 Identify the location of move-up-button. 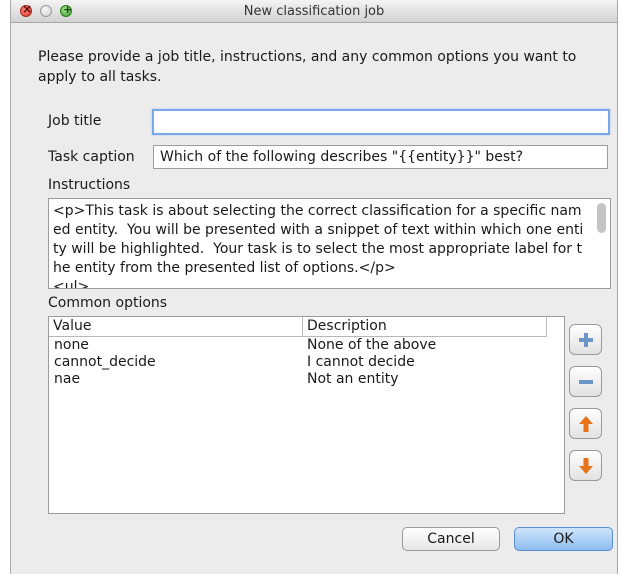
(585, 423).